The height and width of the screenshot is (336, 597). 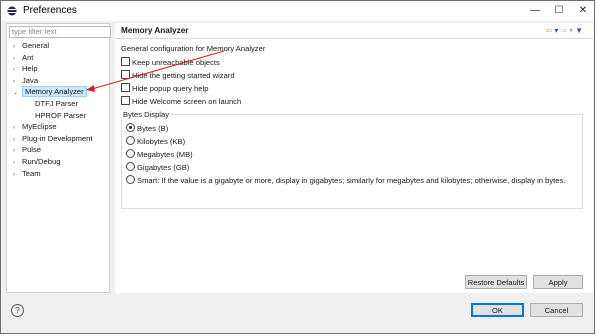 What do you see at coordinates (354, 38) in the screenshot?
I see `header-separator` at bounding box center [354, 38].